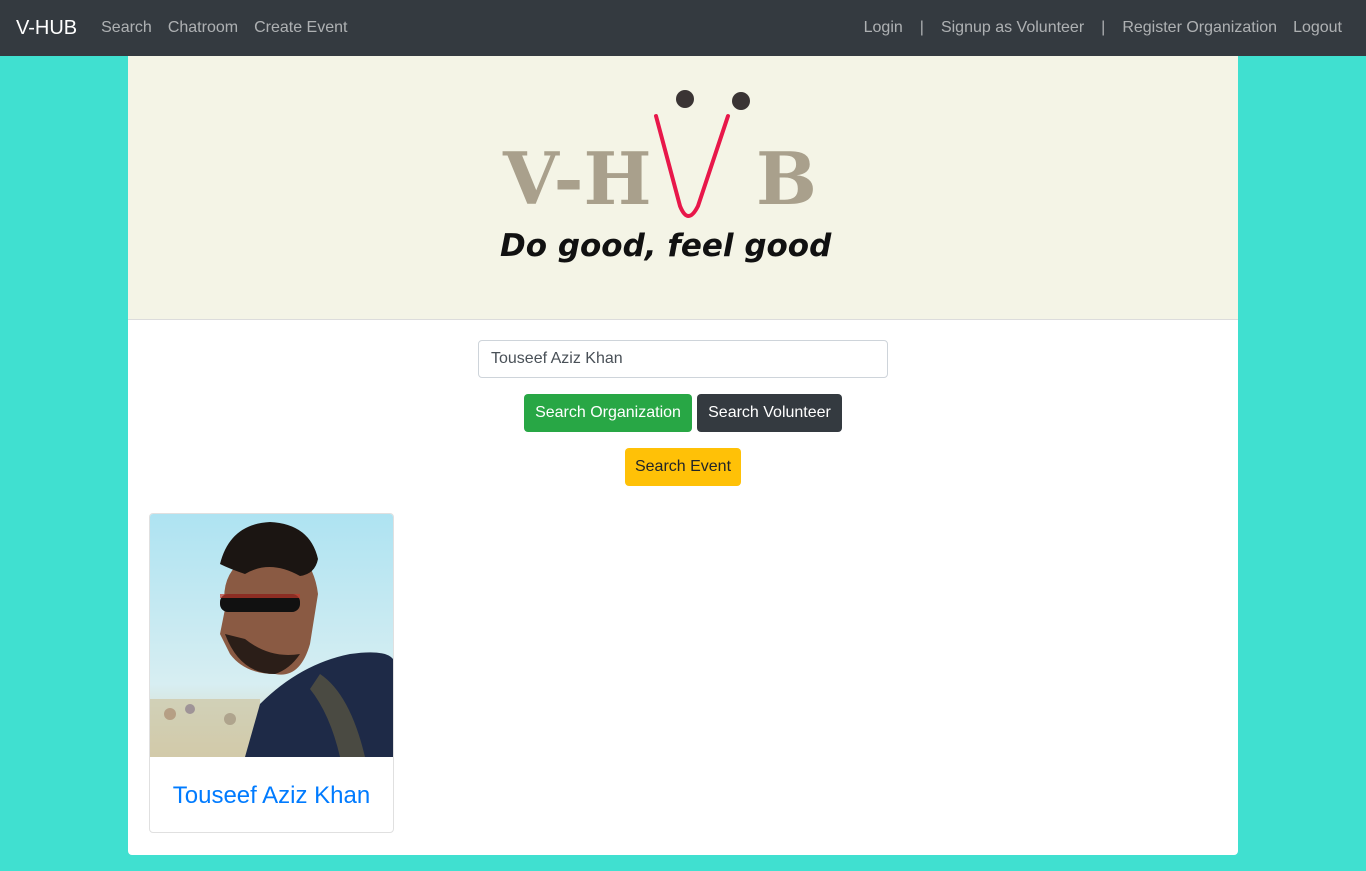 Image resolution: width=1366 pixels, height=871 pixels. Describe the element at coordinates (683, 467) in the screenshot. I see `search-event-button: Search Event` at that location.